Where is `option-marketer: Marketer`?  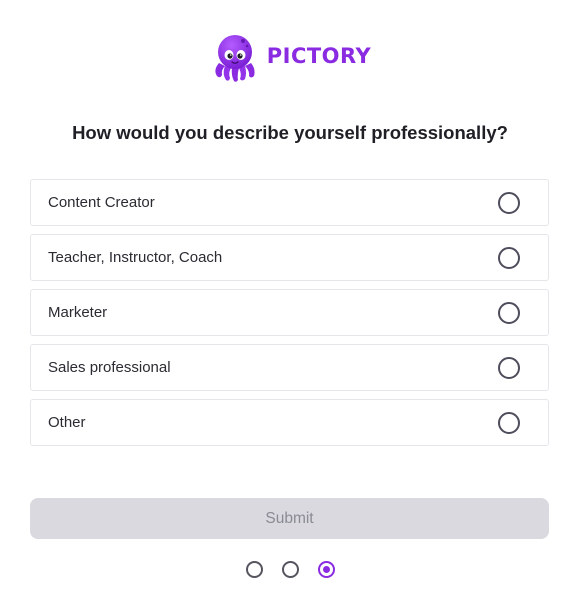
option-marketer: Marketer is located at coordinates (289, 312).